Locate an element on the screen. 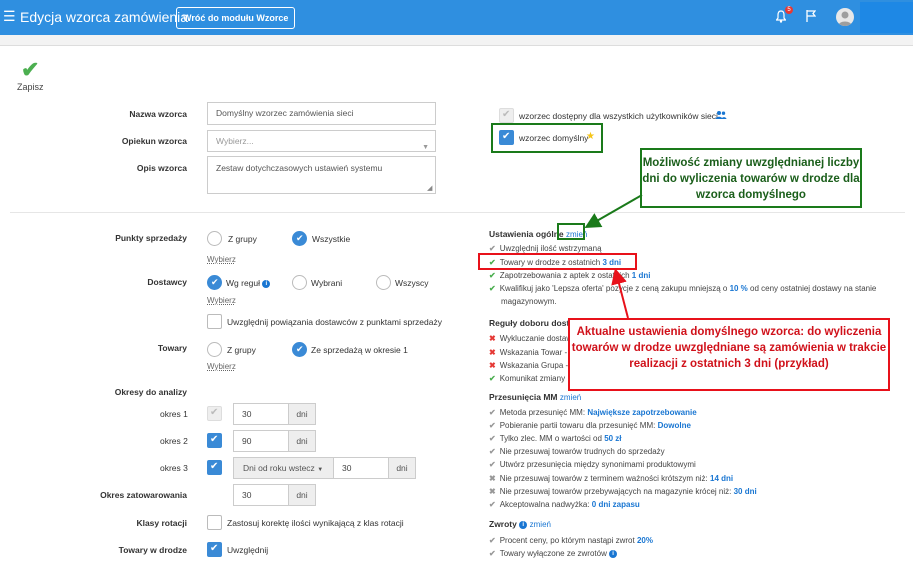  supplier-links-checkbox is located at coordinates (214, 321).